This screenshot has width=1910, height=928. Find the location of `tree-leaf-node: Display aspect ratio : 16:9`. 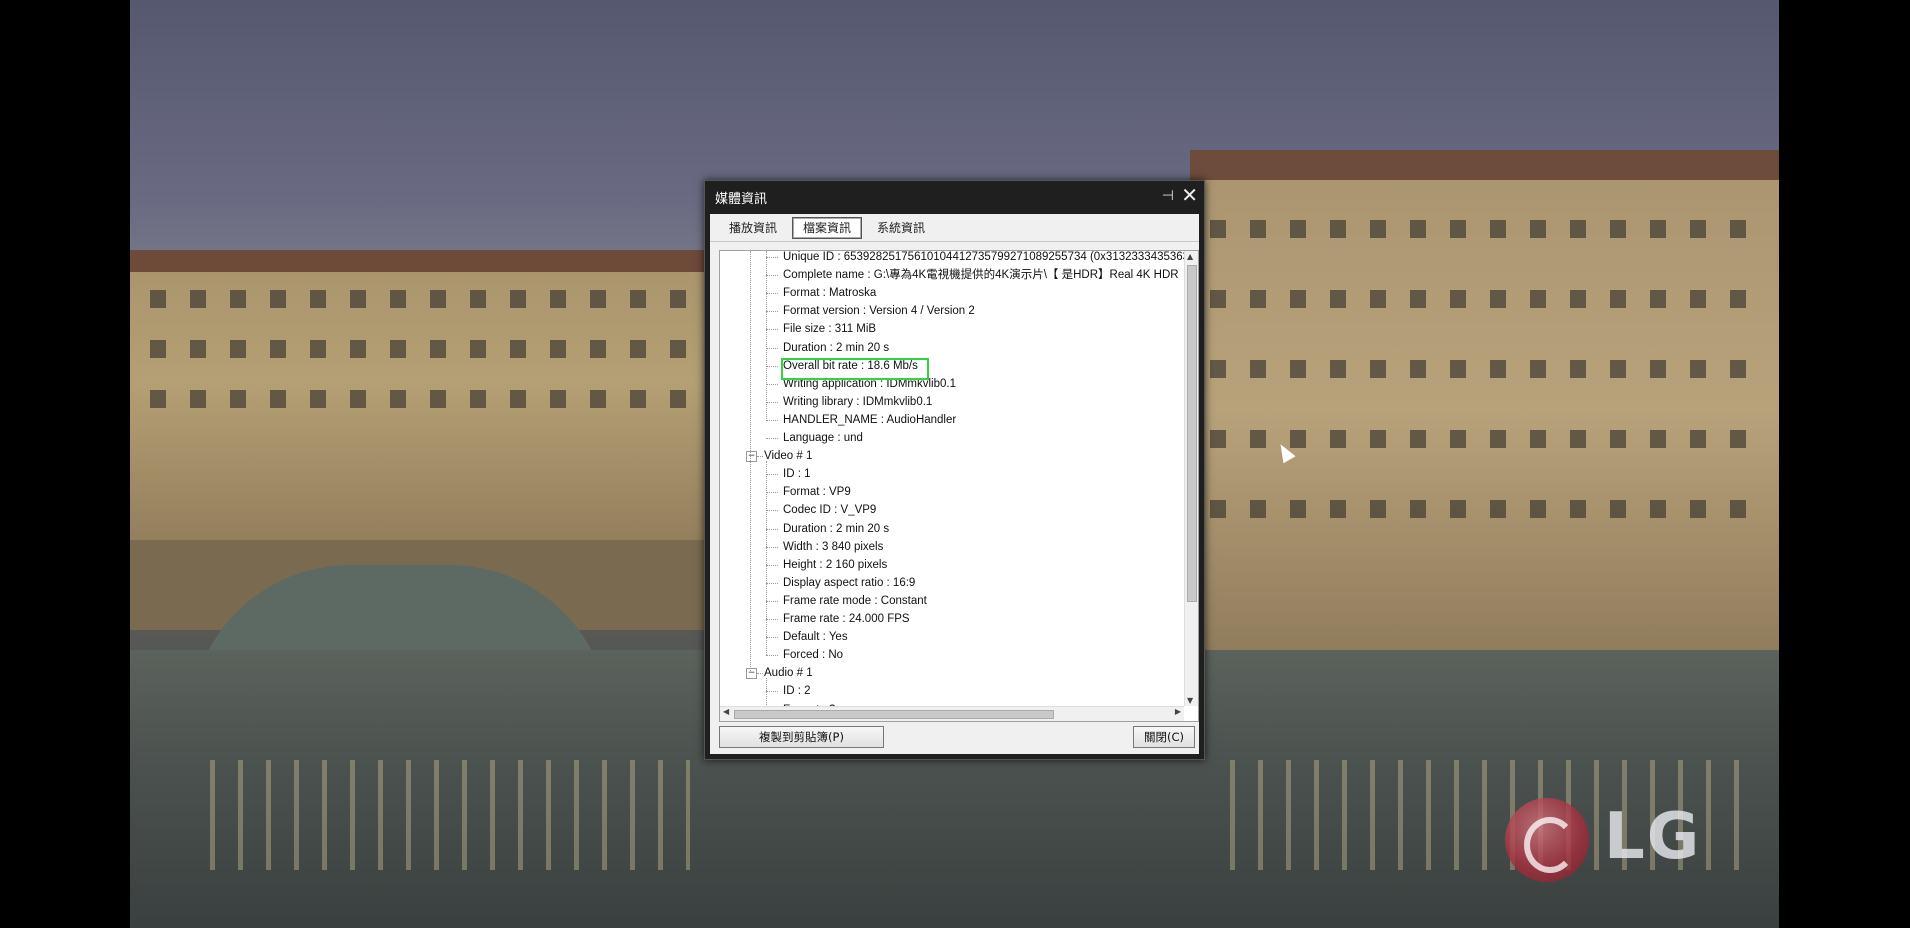

tree-leaf-node: Display aspect ratio : 16:9 is located at coordinates (849, 583).